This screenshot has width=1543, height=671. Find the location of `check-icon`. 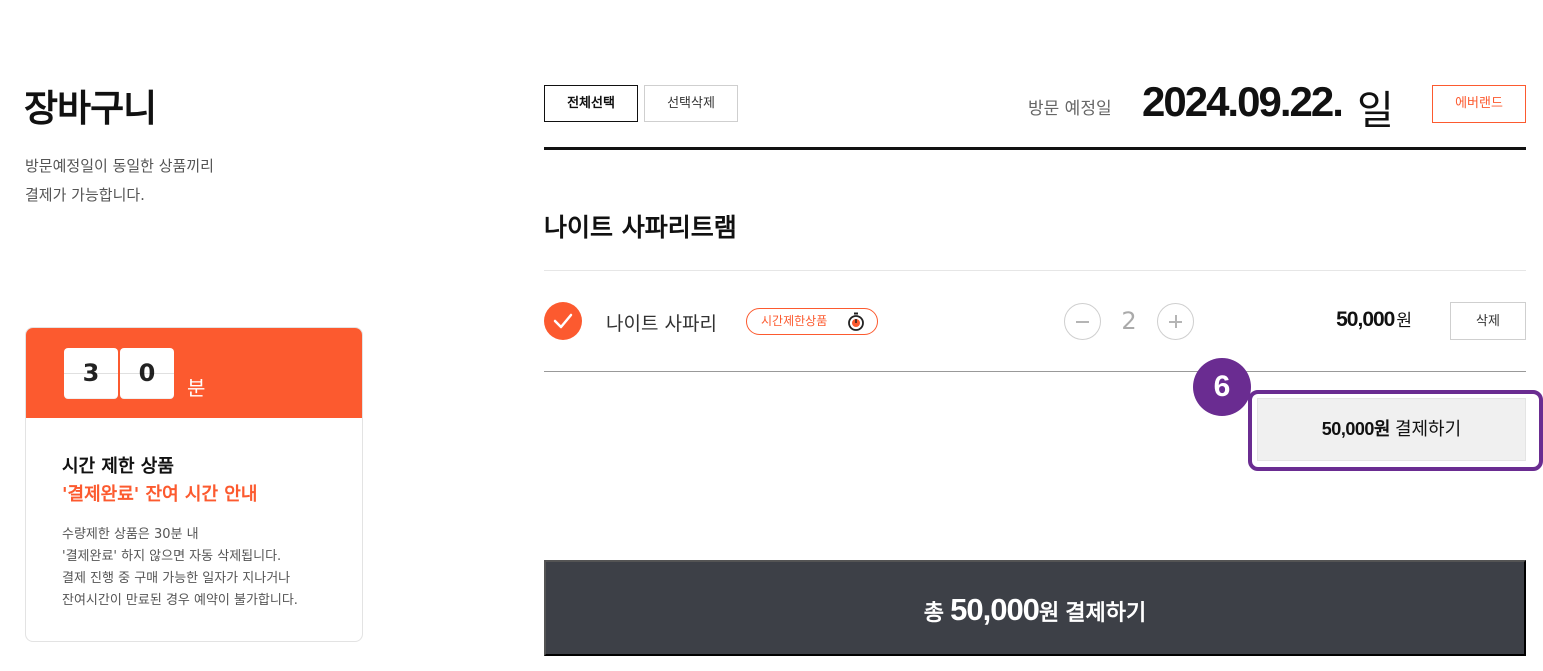

check-icon is located at coordinates (563, 321).